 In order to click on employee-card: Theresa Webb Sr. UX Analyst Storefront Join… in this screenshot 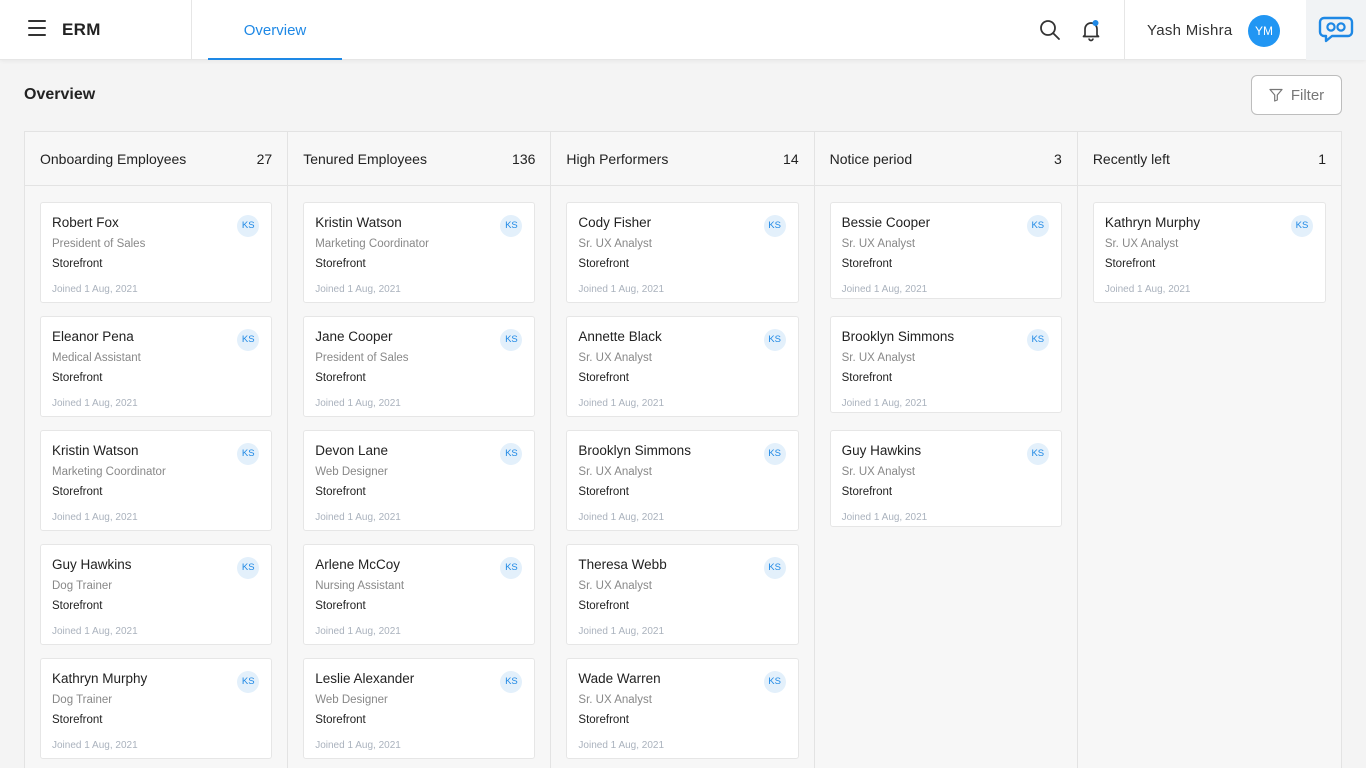, I will do `click(682, 594)`.